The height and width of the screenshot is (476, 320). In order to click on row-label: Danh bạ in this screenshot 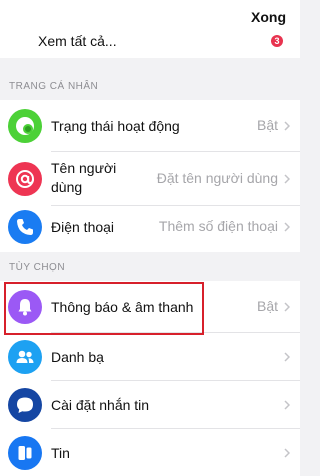, I will do `click(77, 357)`.